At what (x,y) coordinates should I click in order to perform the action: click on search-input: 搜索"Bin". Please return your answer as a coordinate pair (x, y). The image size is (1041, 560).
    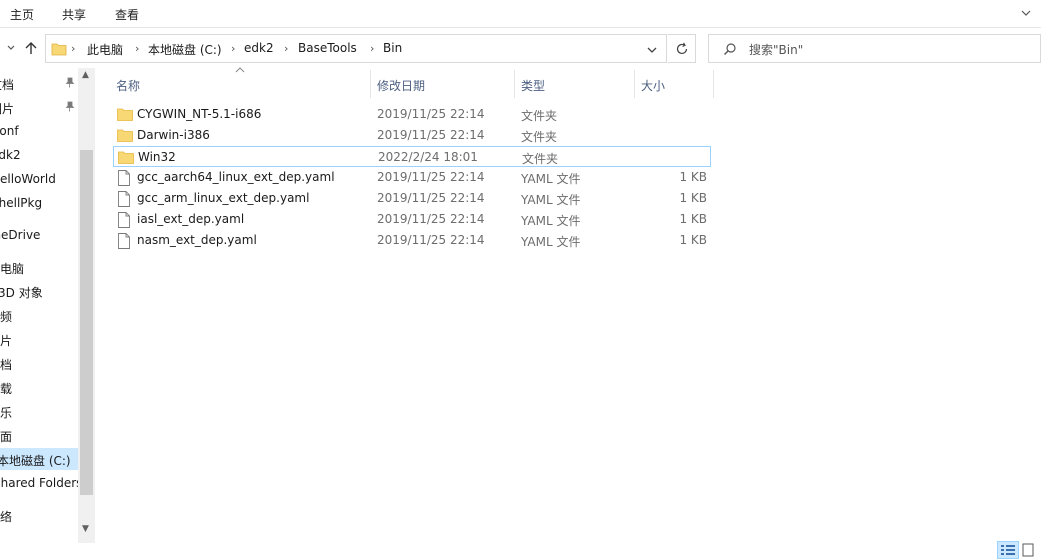
    Looking at the image, I should click on (776, 49).